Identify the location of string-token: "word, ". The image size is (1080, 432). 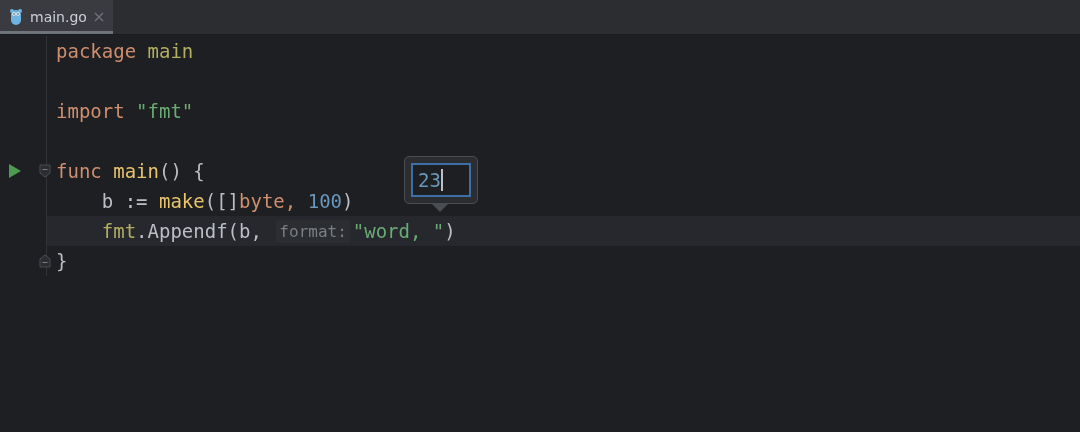
(398, 231).